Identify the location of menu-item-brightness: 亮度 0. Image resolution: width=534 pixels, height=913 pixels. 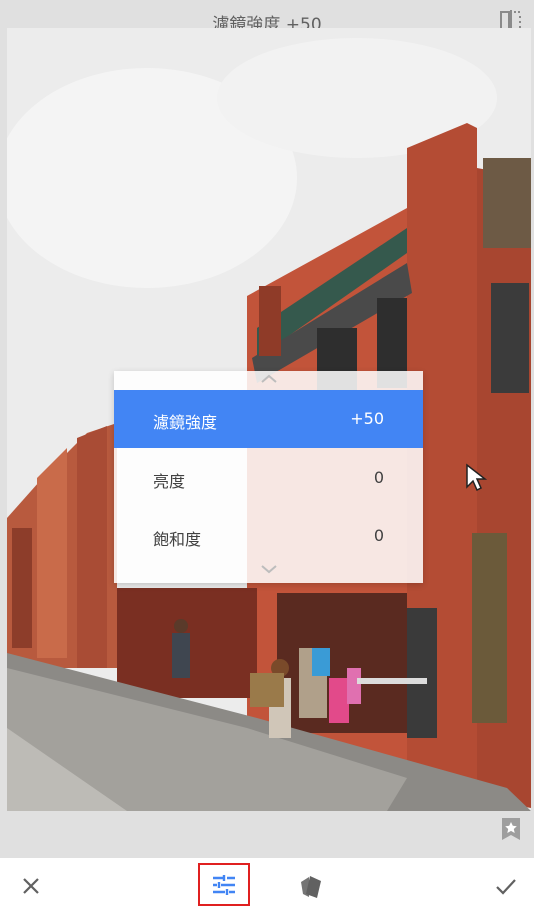
(268, 478).